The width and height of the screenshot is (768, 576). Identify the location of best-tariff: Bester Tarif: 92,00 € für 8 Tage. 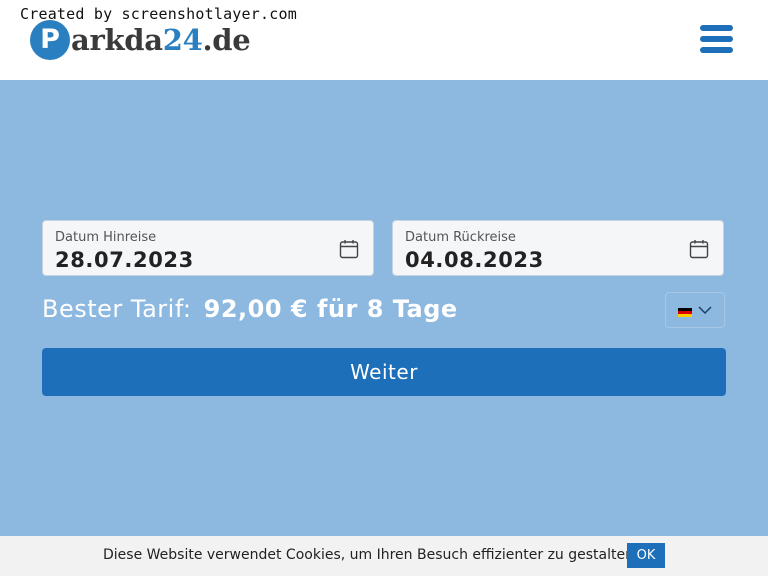
(250, 309).